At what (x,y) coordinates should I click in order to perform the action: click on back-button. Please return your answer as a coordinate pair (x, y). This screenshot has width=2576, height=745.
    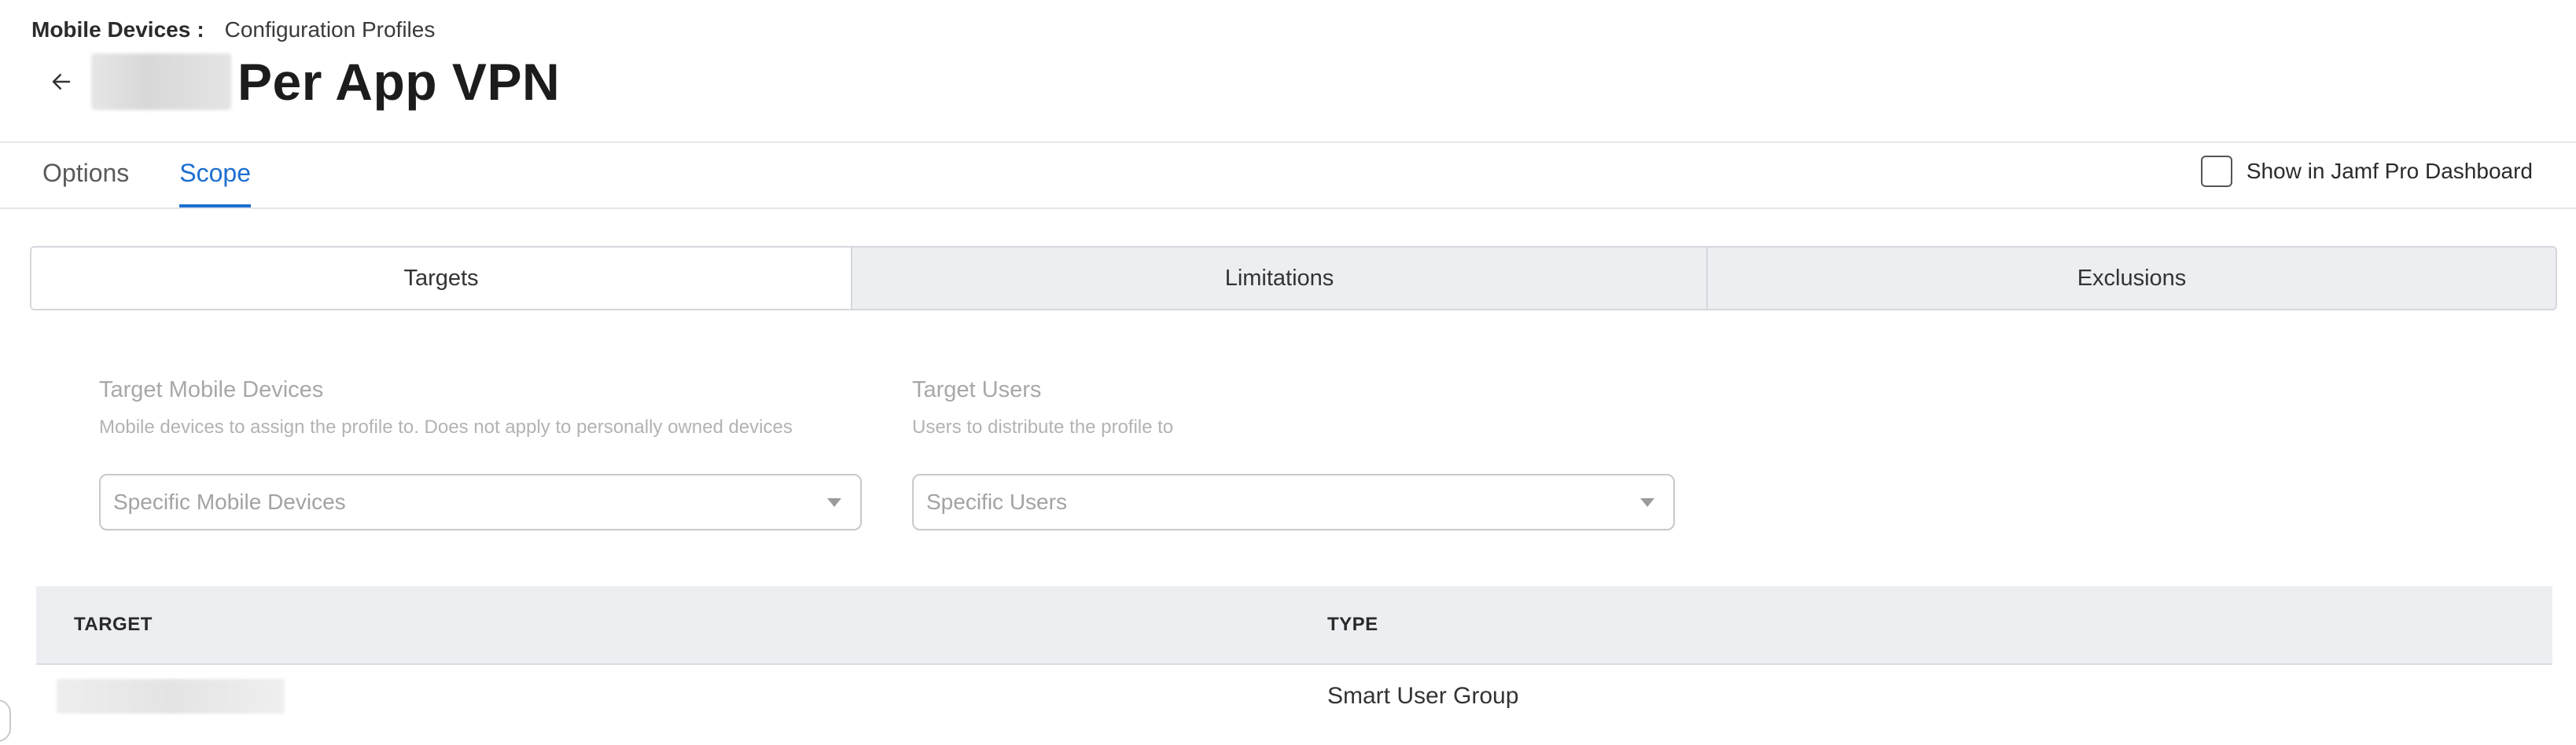
    Looking at the image, I should click on (61, 82).